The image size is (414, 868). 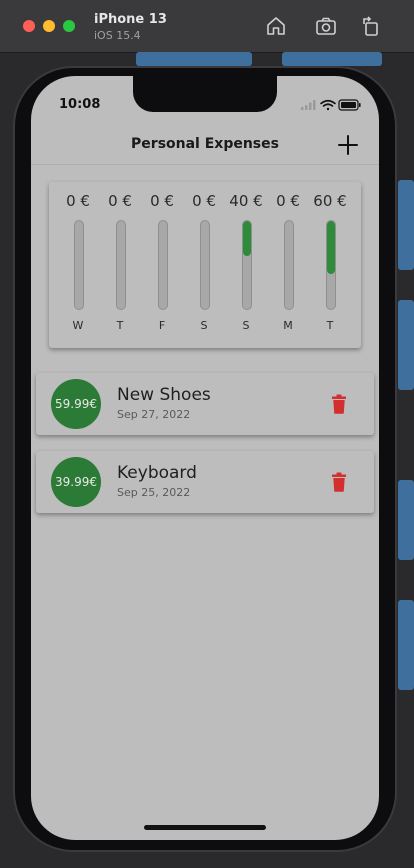 I want to click on simulator-device-name: iPhone 13, so click(x=130, y=19).